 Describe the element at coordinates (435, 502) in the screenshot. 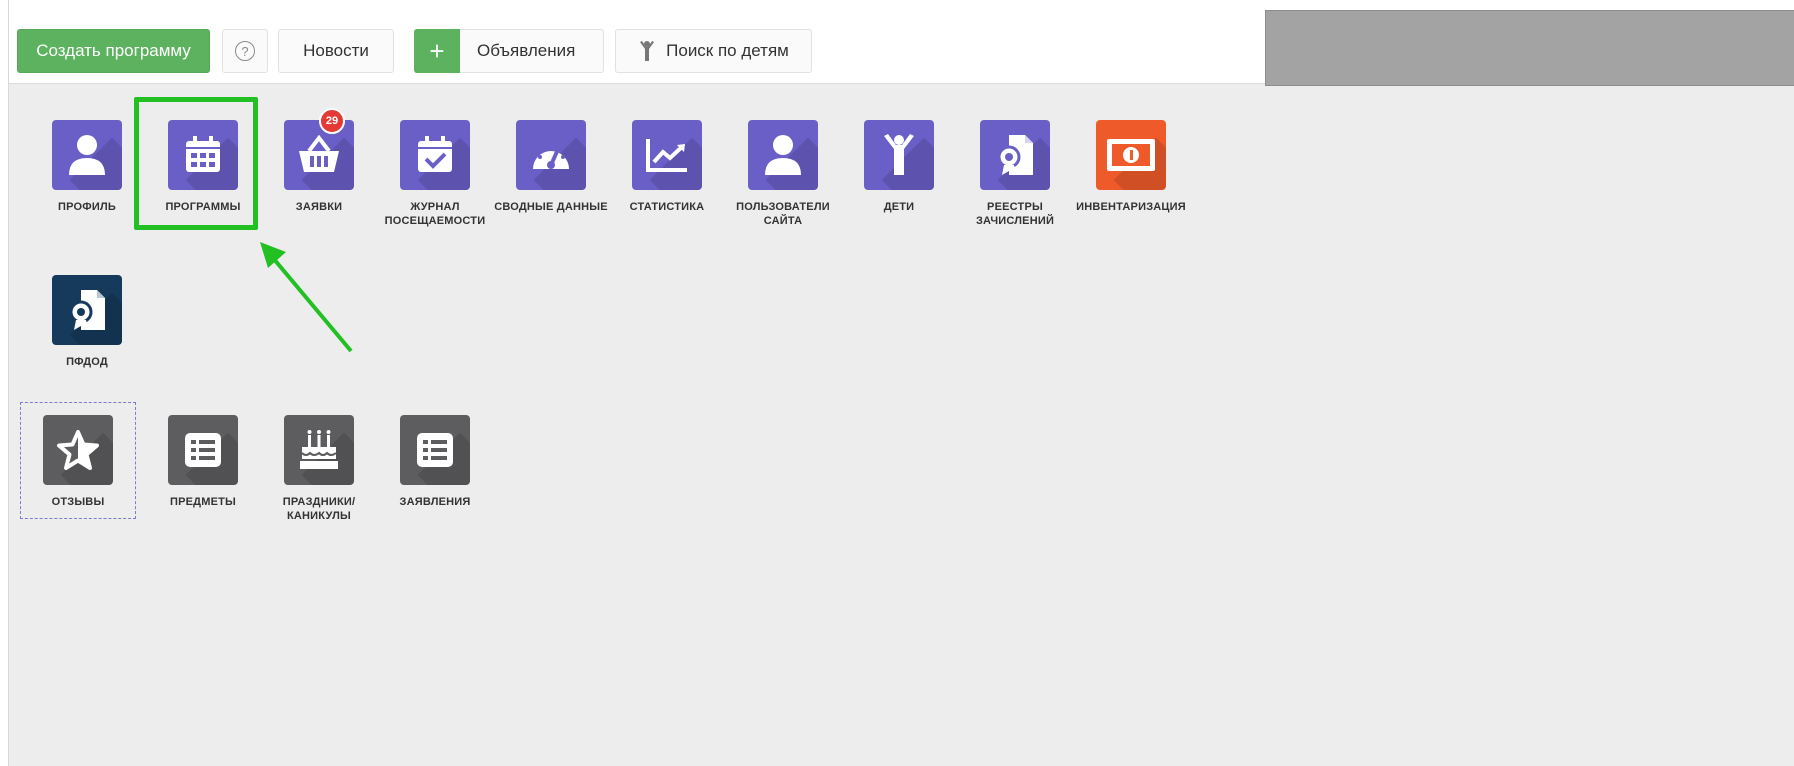

I see `tile-label: ЗАЯВЛЕНИЯ` at that location.